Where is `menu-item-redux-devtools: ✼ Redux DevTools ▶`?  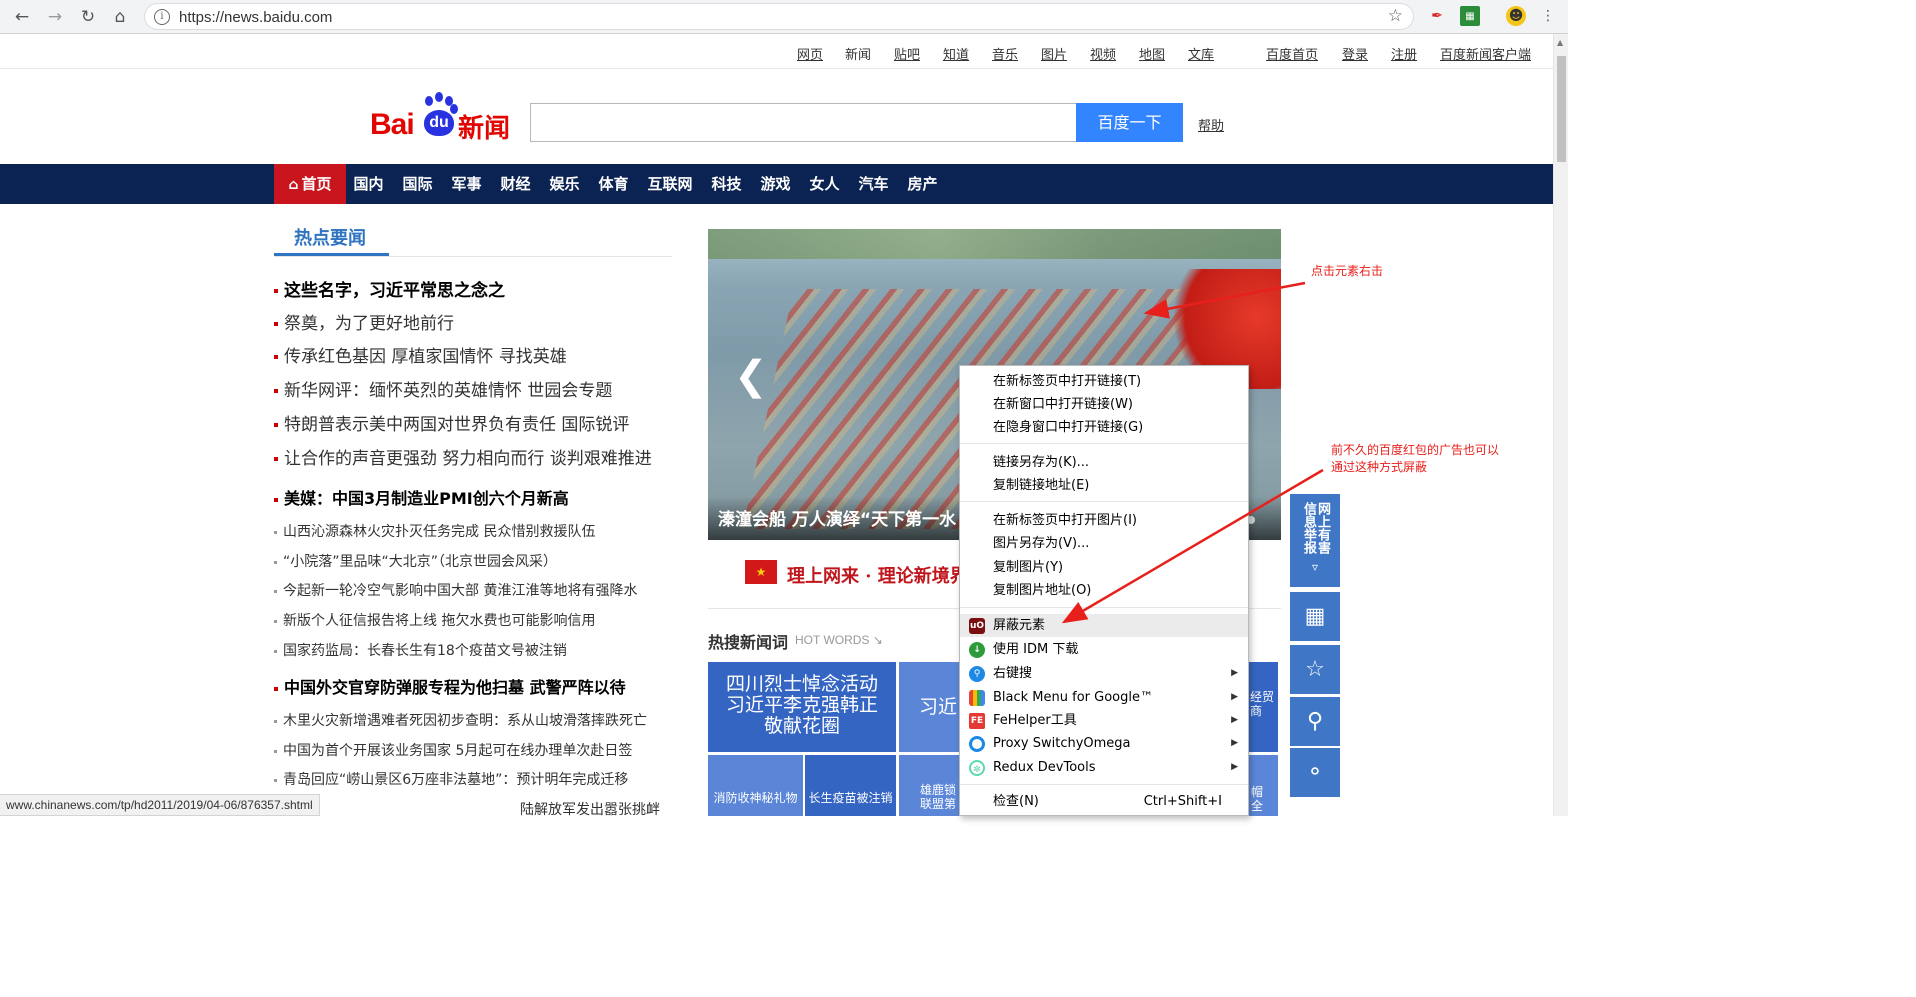
menu-item-redux-devtools: ✼ Redux DevTools ▶ is located at coordinates (1104, 767).